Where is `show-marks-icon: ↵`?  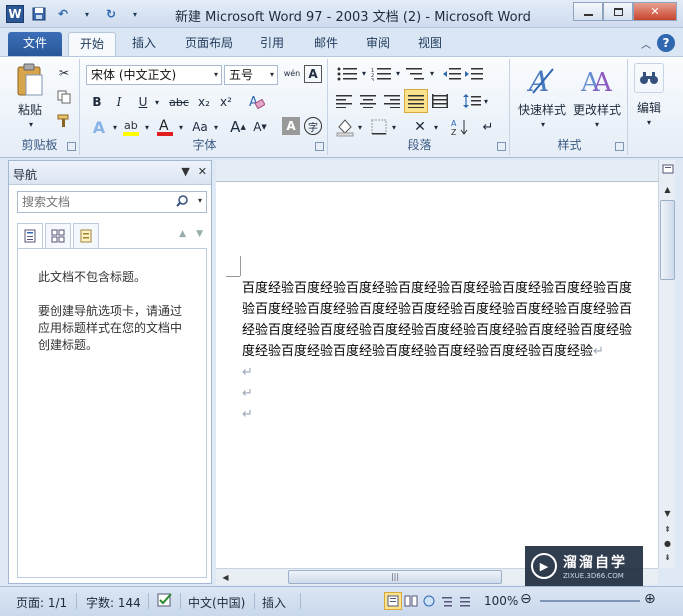
show-marks-icon: ↵ is located at coordinates (488, 127).